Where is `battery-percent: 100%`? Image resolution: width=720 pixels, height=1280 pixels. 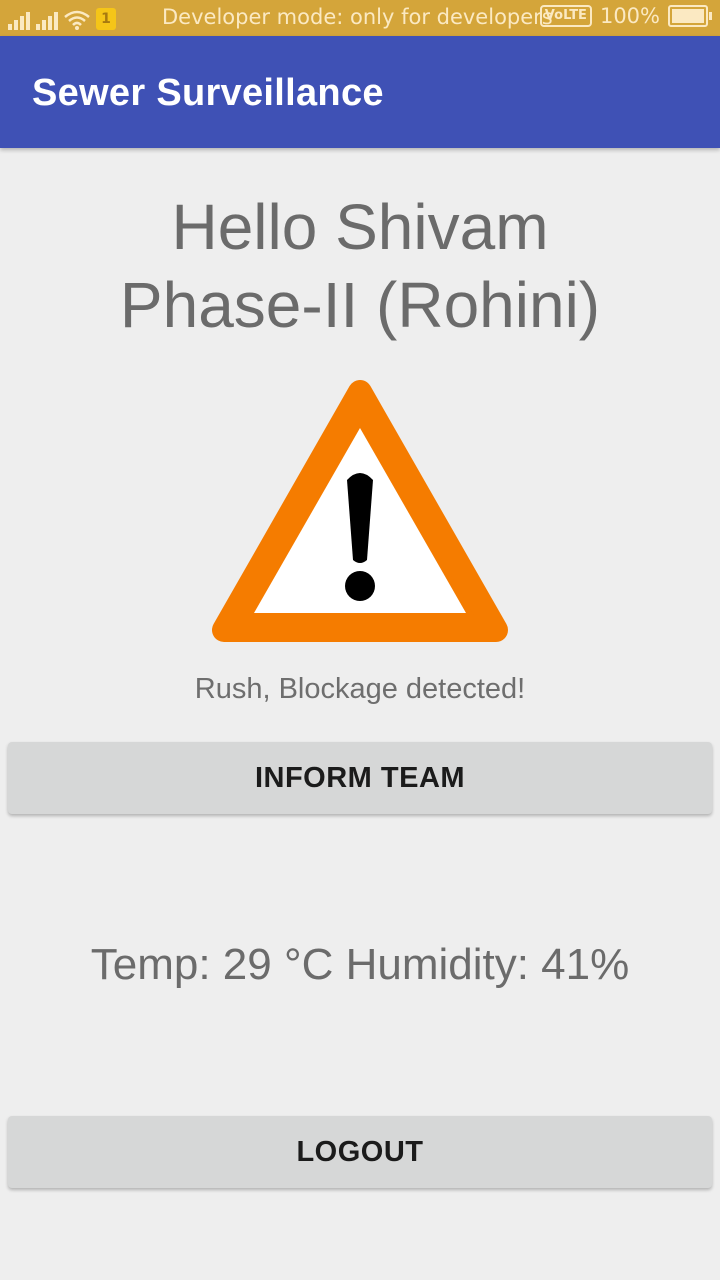 battery-percent: 100% is located at coordinates (629, 16).